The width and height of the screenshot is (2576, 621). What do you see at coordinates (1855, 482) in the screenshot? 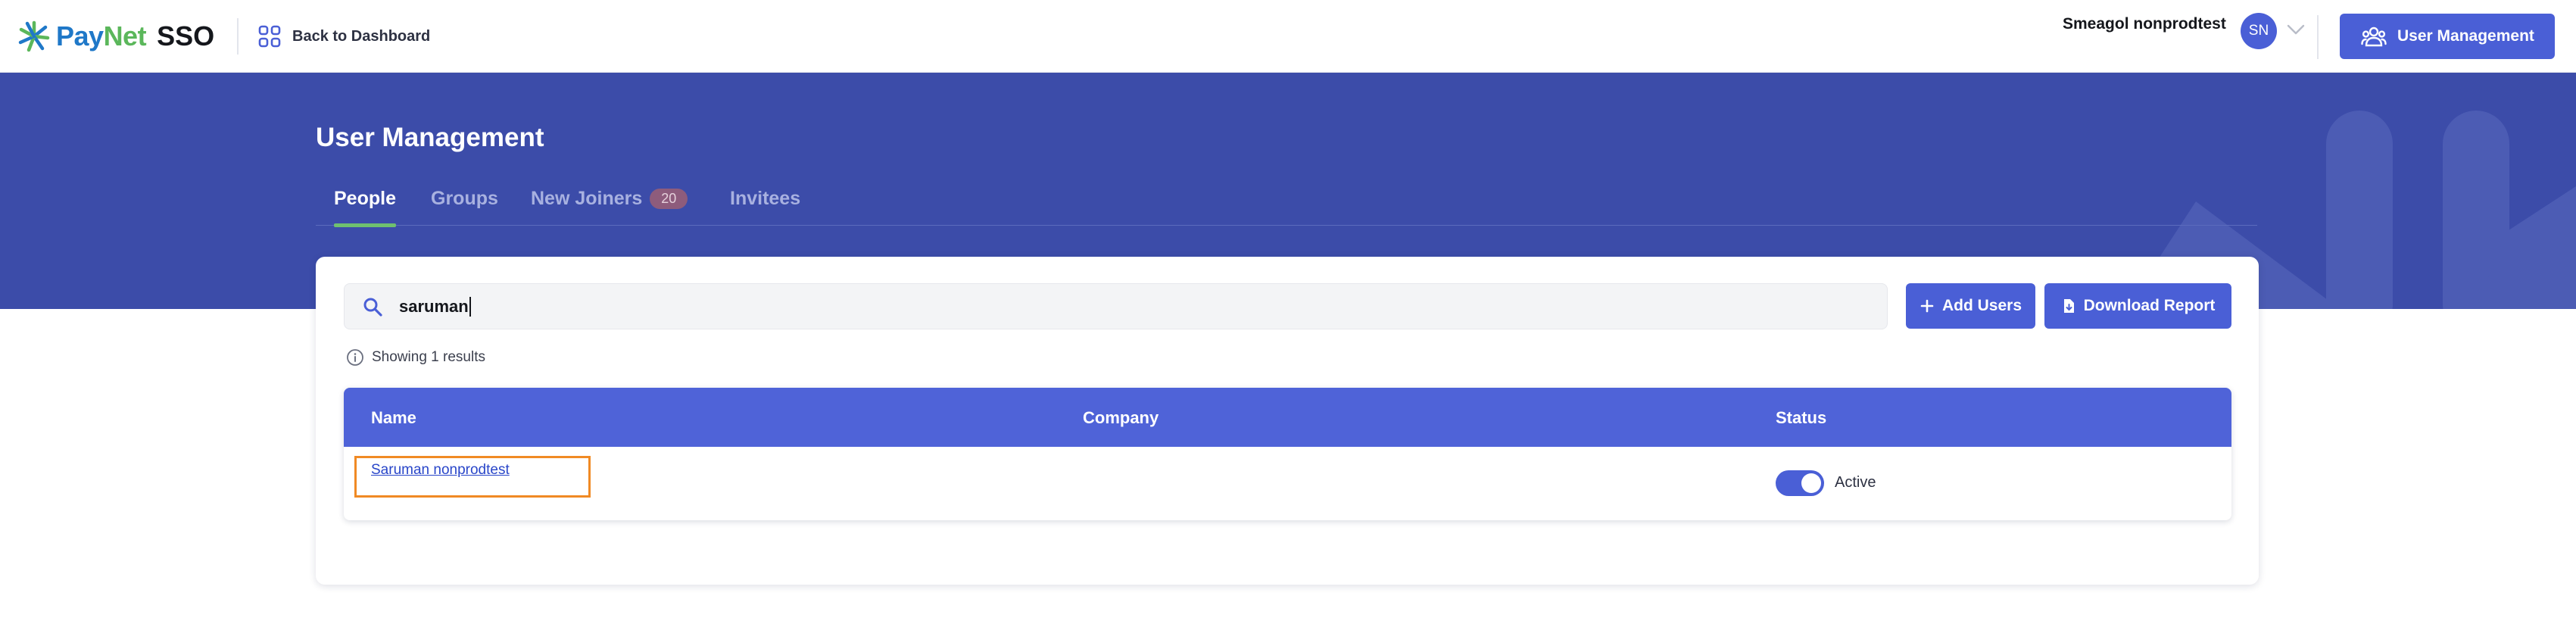
I see `status-label: Active` at bounding box center [1855, 482].